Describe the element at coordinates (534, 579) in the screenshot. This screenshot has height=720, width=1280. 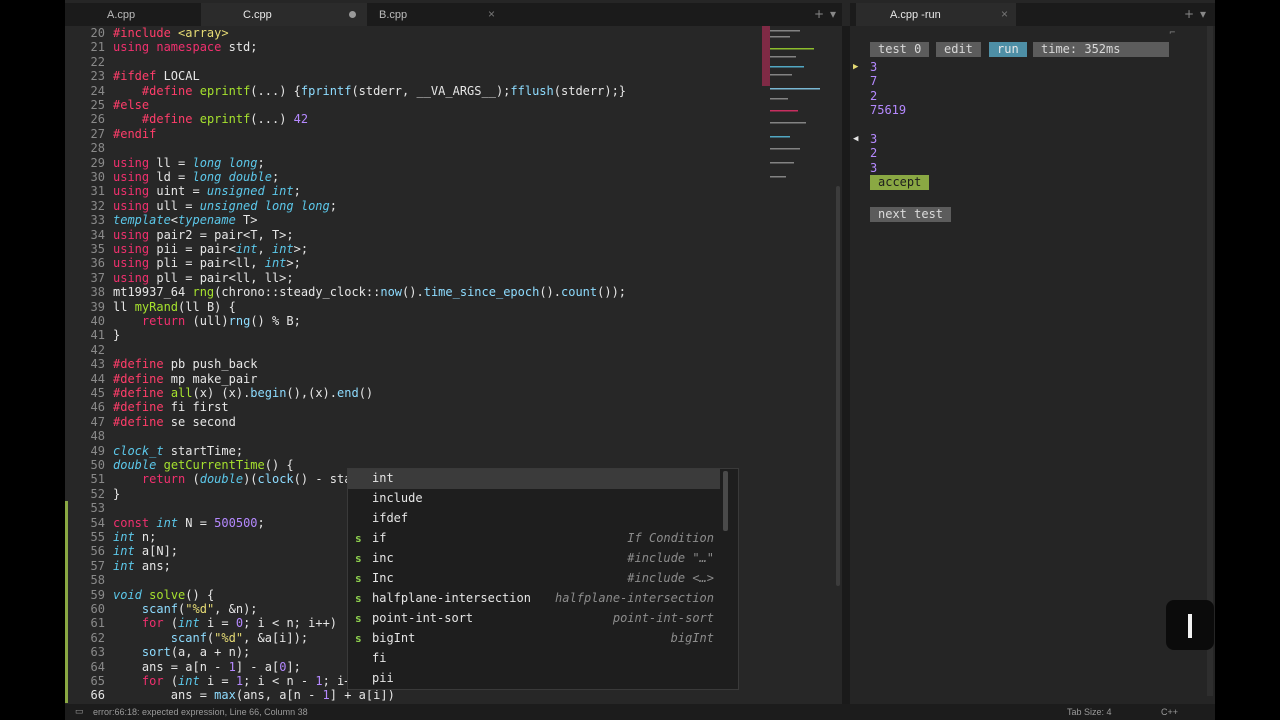
I see `autocomplete-item: s Inc #include <…>` at that location.